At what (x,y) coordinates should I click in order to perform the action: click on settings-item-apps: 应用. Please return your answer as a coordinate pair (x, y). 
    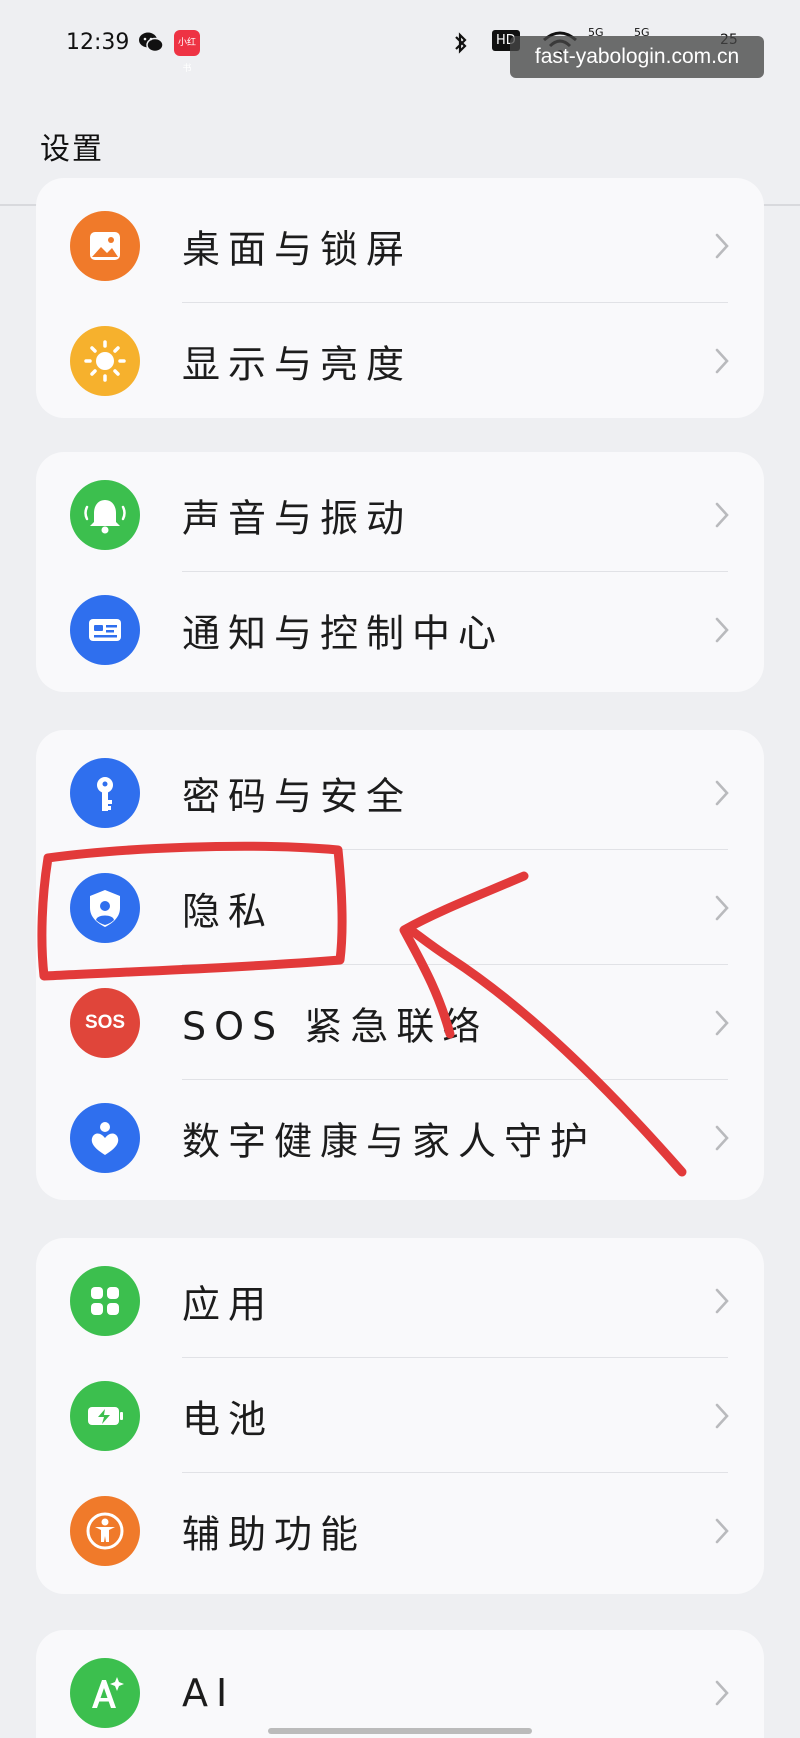
    Looking at the image, I should click on (400, 1300).